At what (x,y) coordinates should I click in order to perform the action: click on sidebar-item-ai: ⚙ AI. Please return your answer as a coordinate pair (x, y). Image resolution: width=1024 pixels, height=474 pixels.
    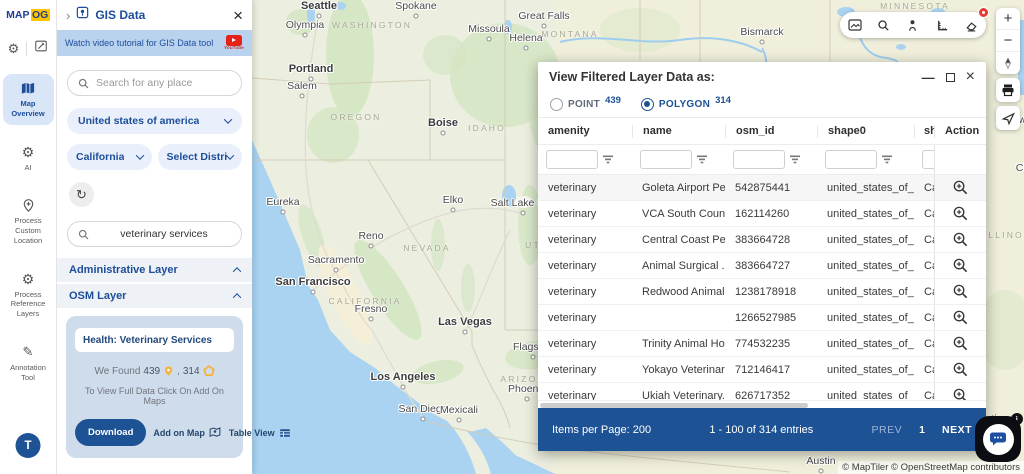
    Looking at the image, I should click on (28, 158).